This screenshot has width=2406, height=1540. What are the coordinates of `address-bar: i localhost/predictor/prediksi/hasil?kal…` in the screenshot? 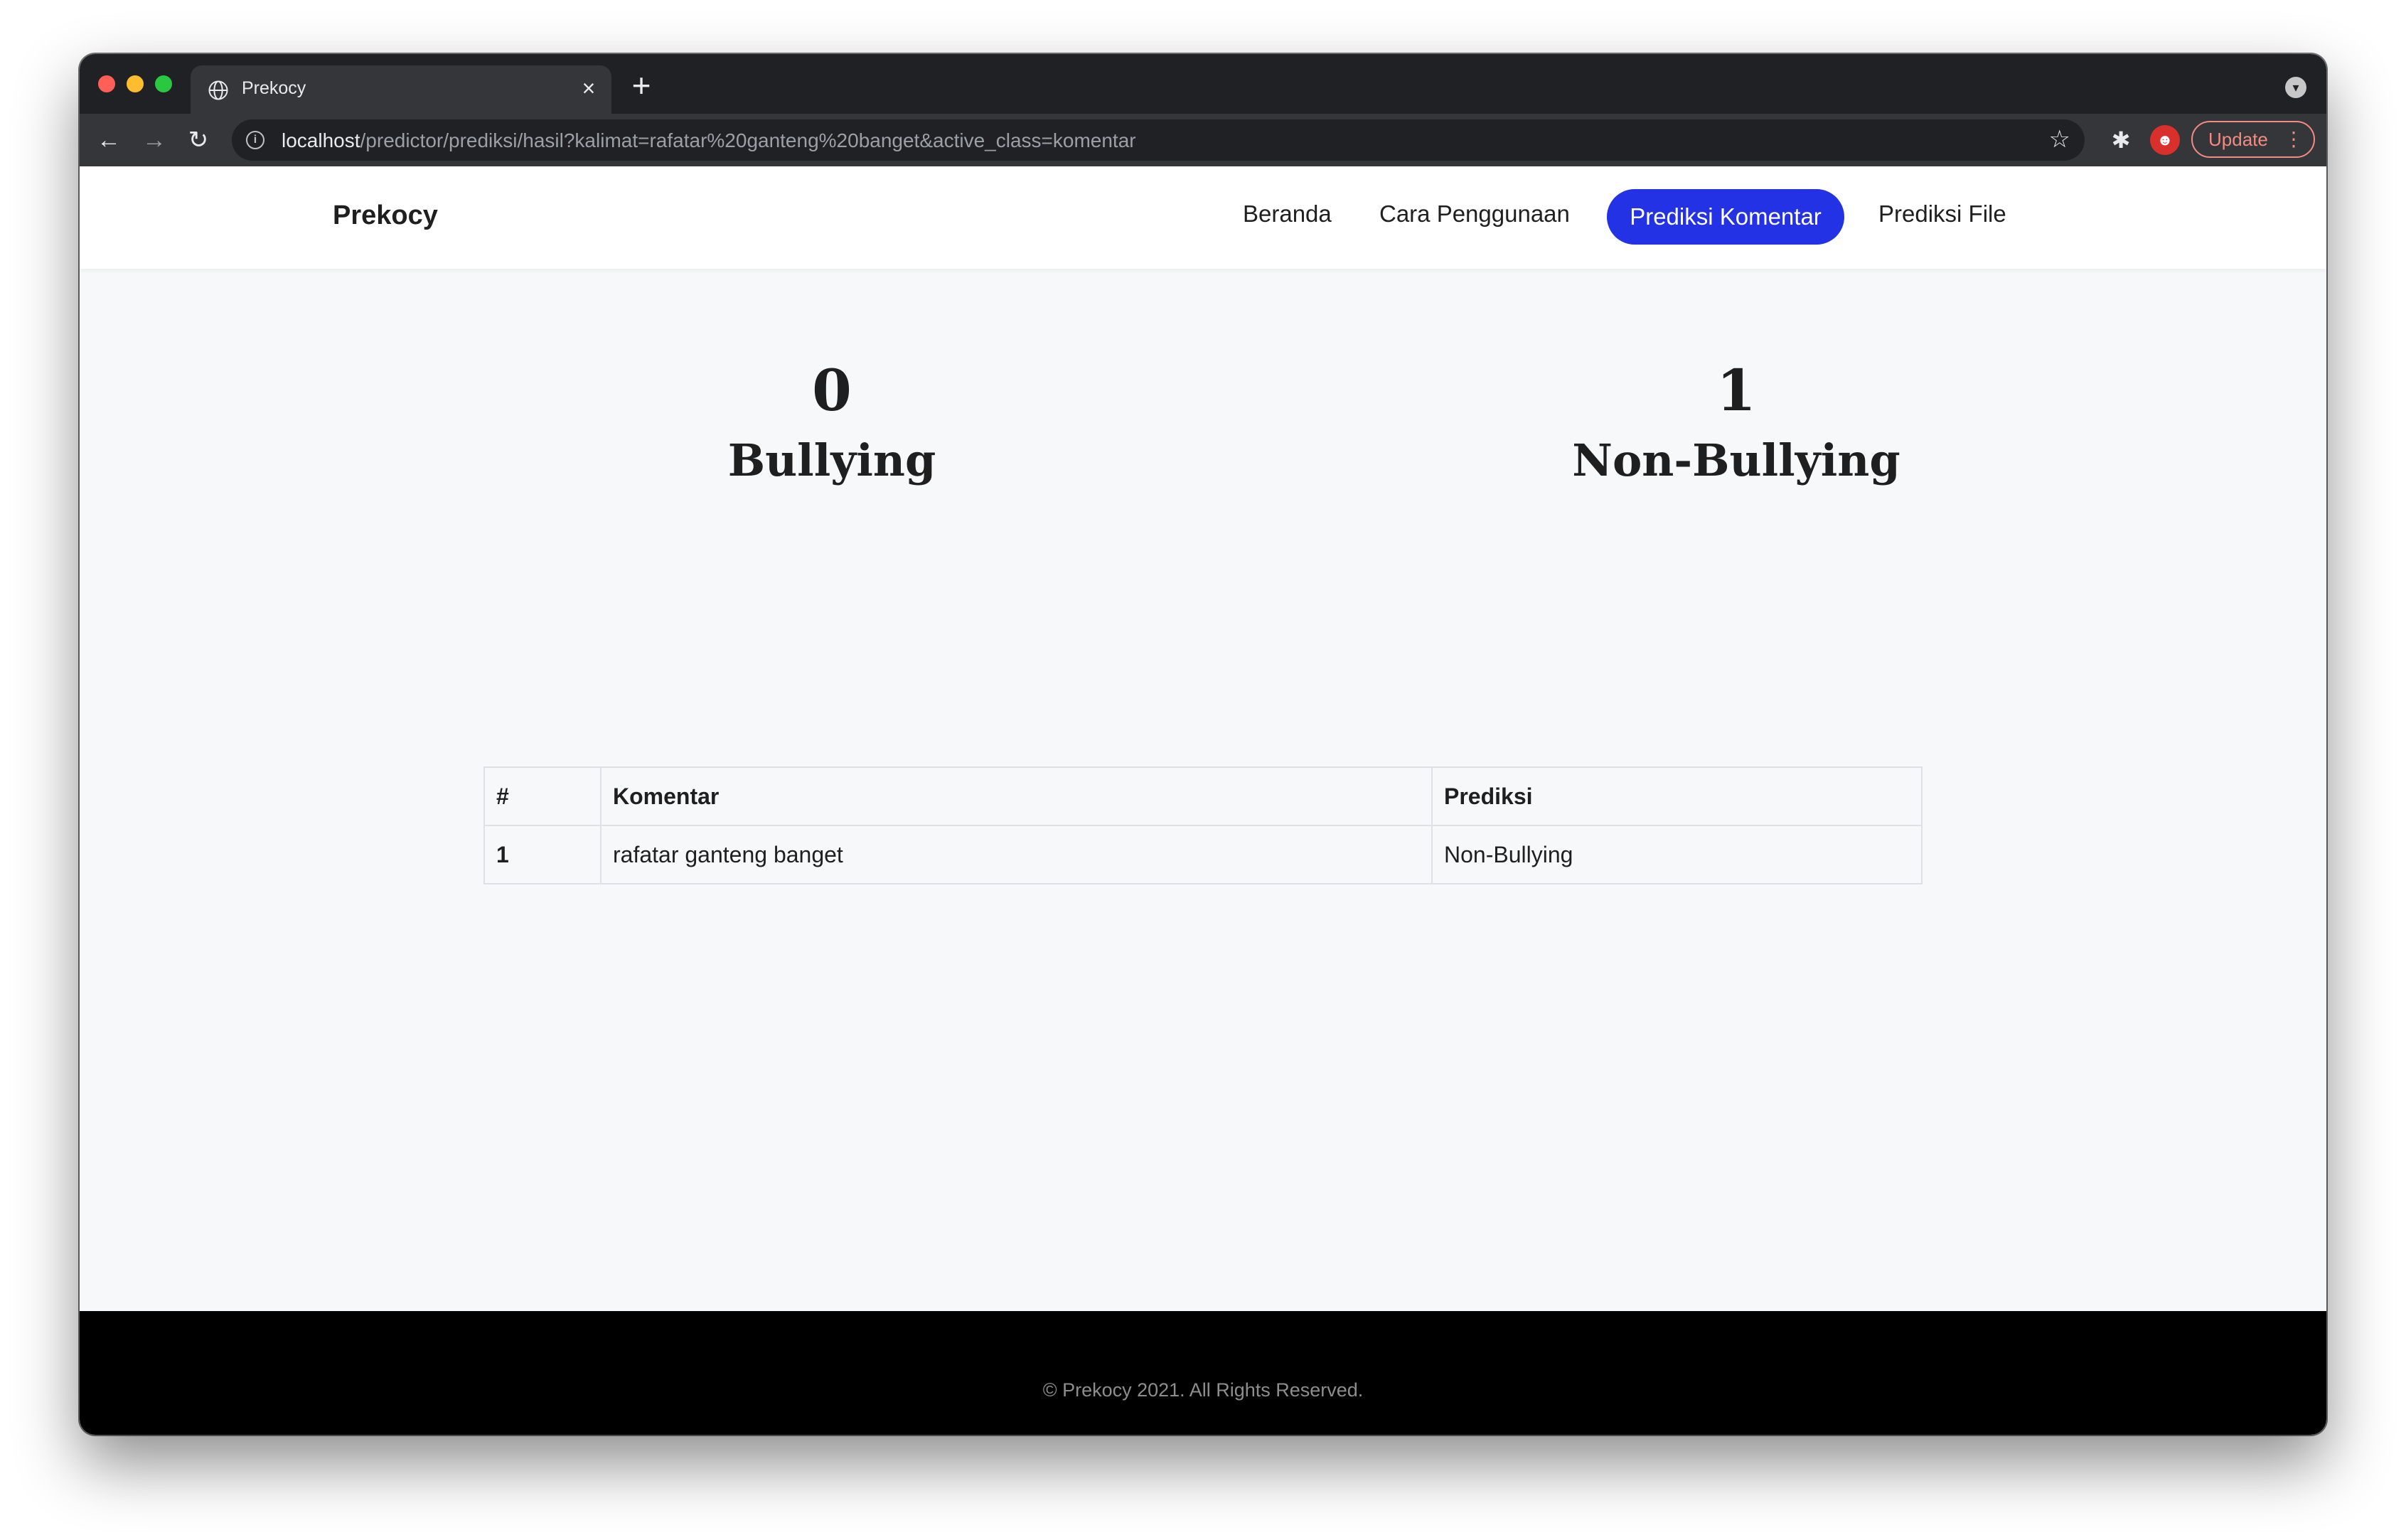 It's located at (1158, 140).